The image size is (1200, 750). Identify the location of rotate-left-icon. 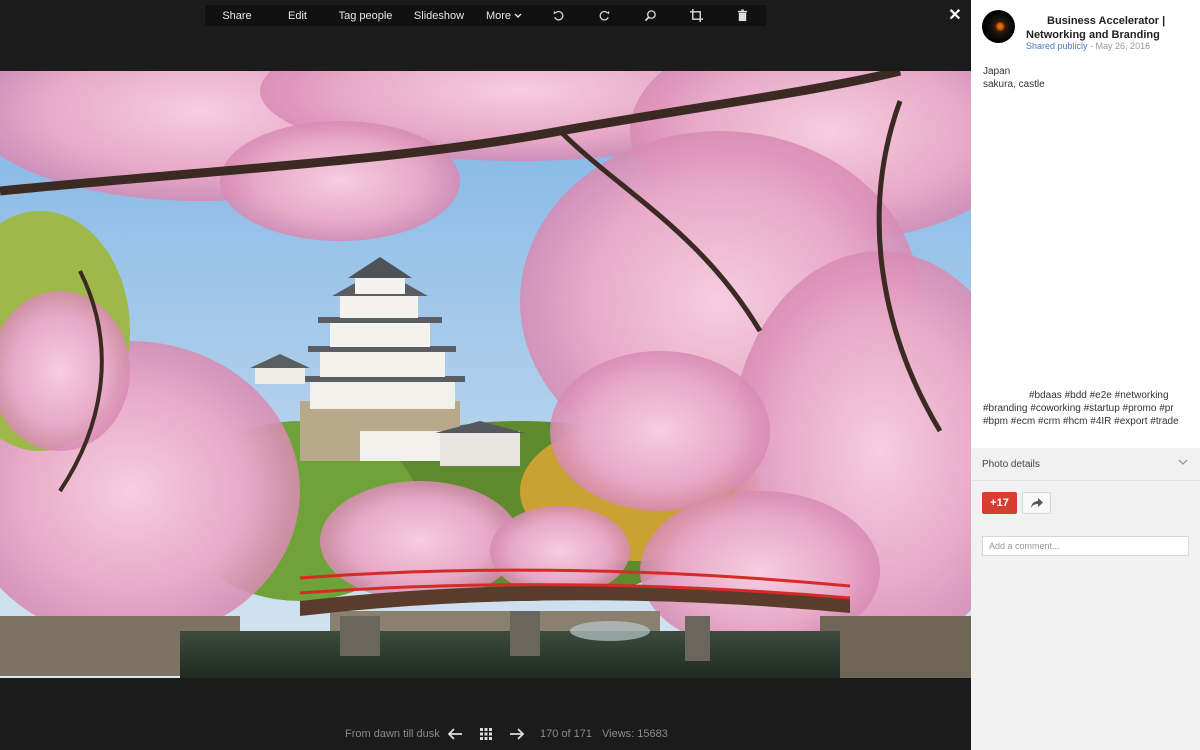
(558, 15).